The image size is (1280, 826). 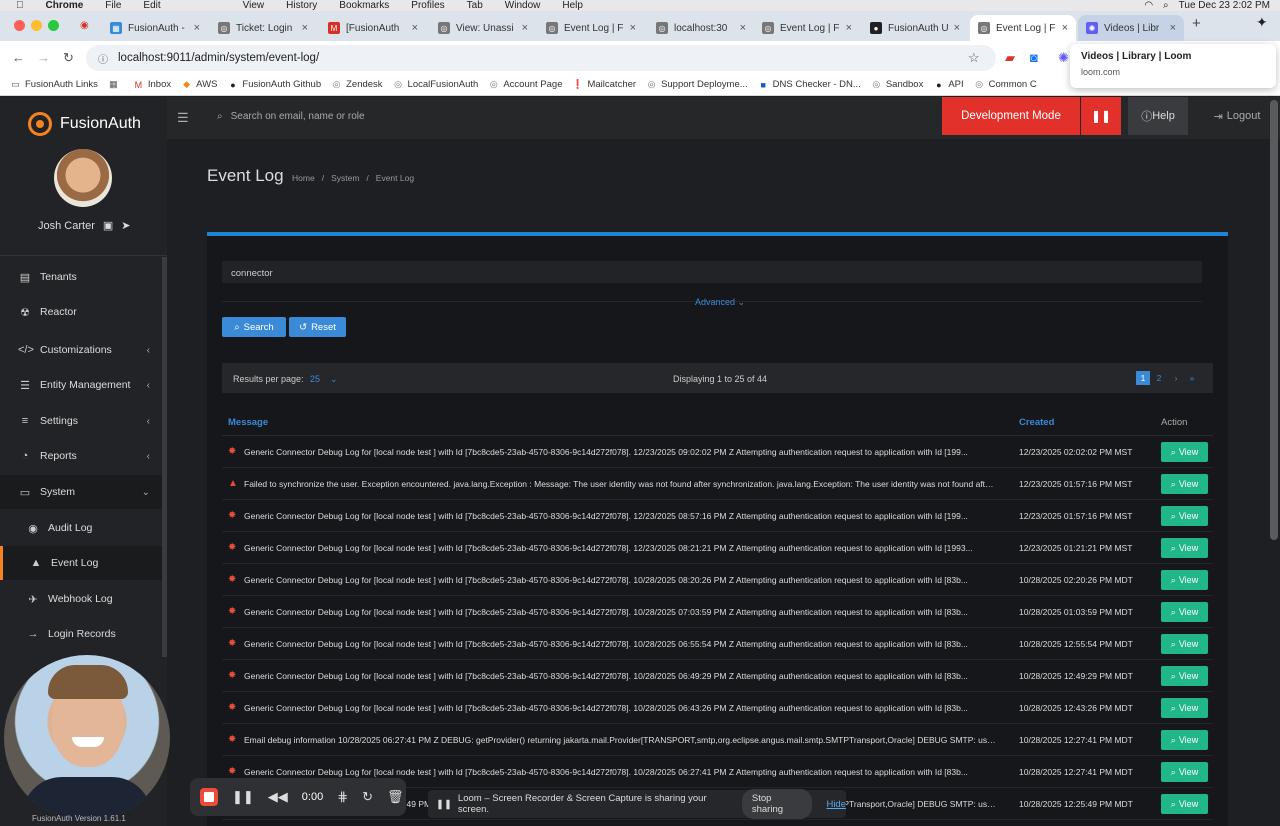 What do you see at coordinates (68, 58) in the screenshot?
I see `reload-icon: ↻` at bounding box center [68, 58].